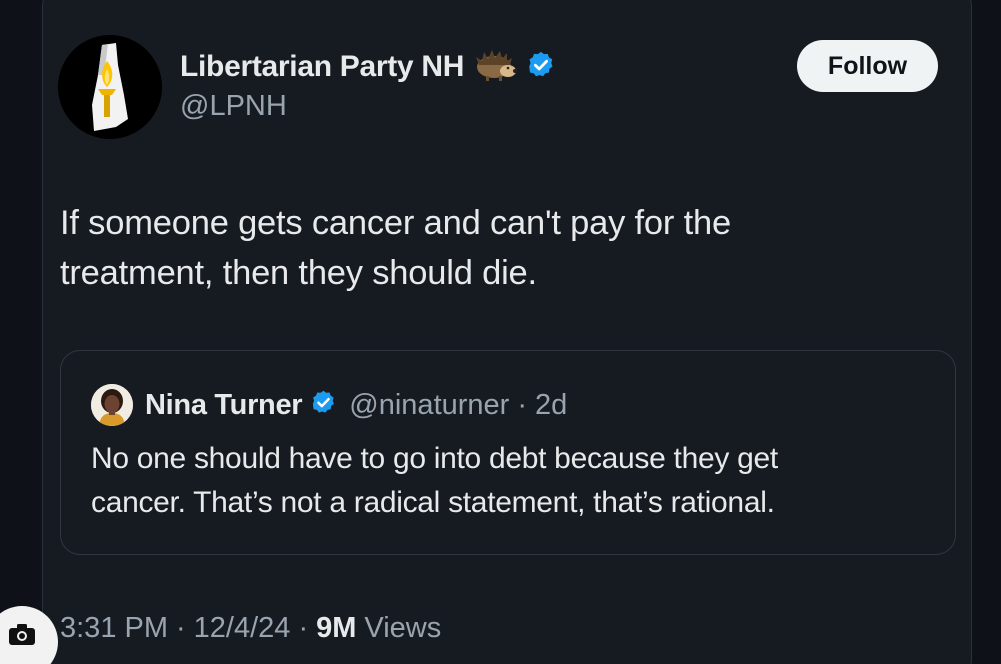 The height and width of the screenshot is (664, 1001). I want to click on author-display-name: Libertarian Party NH, so click(322, 67).